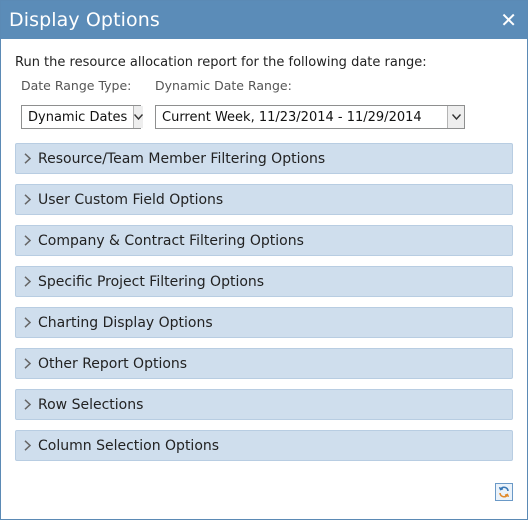  Describe the element at coordinates (508, 20) in the screenshot. I see `close-icon: ✕` at that location.